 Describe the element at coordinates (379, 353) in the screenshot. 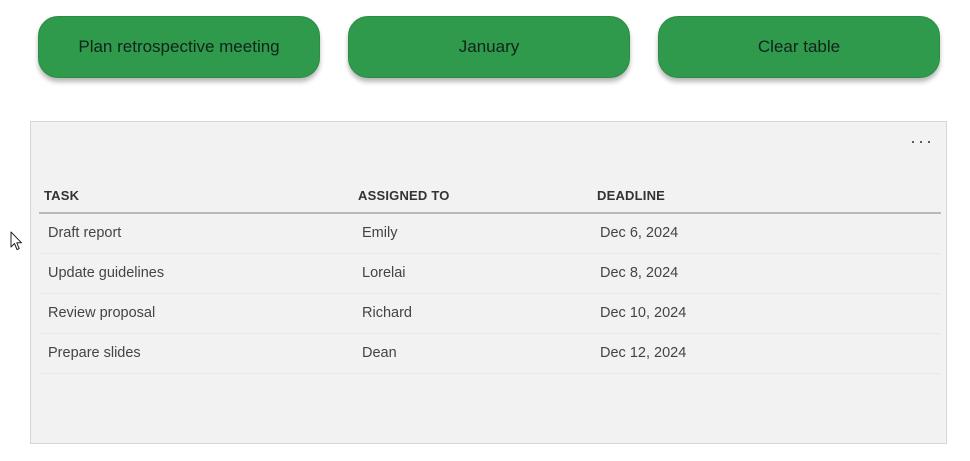

I see `assigned-cell: Dean` at that location.